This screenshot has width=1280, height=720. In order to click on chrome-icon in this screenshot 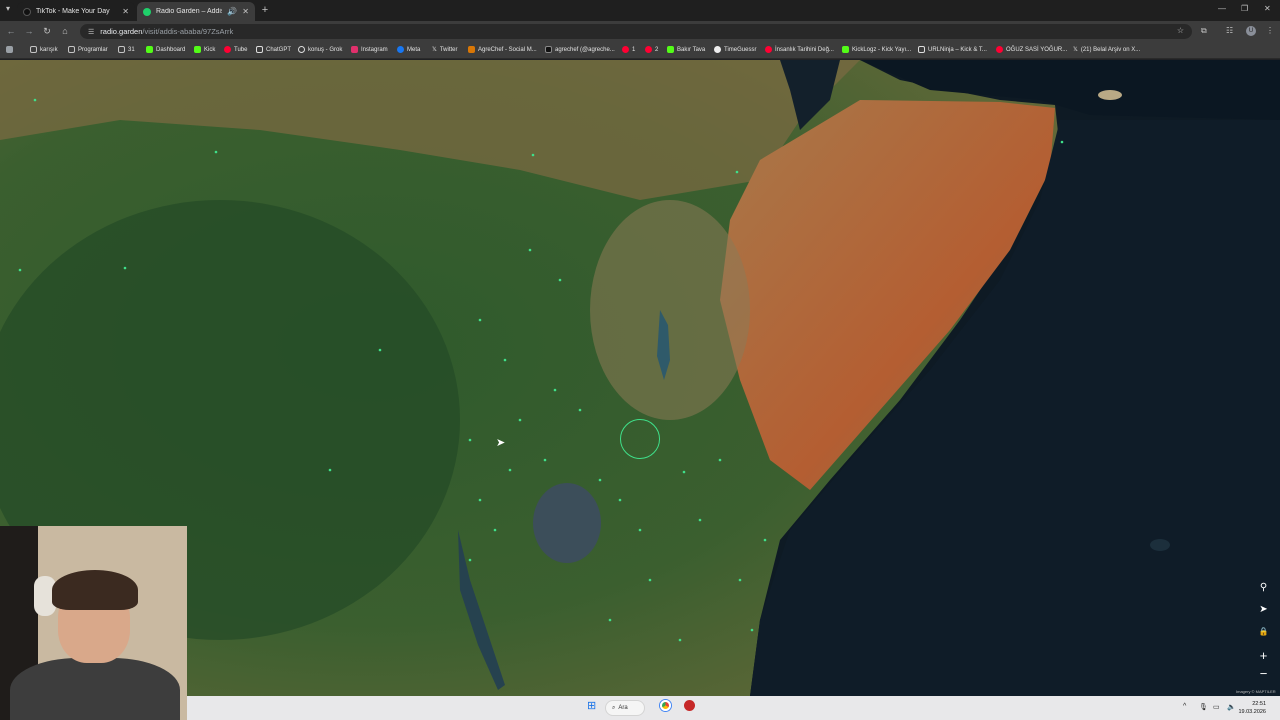, I will do `click(665, 706)`.